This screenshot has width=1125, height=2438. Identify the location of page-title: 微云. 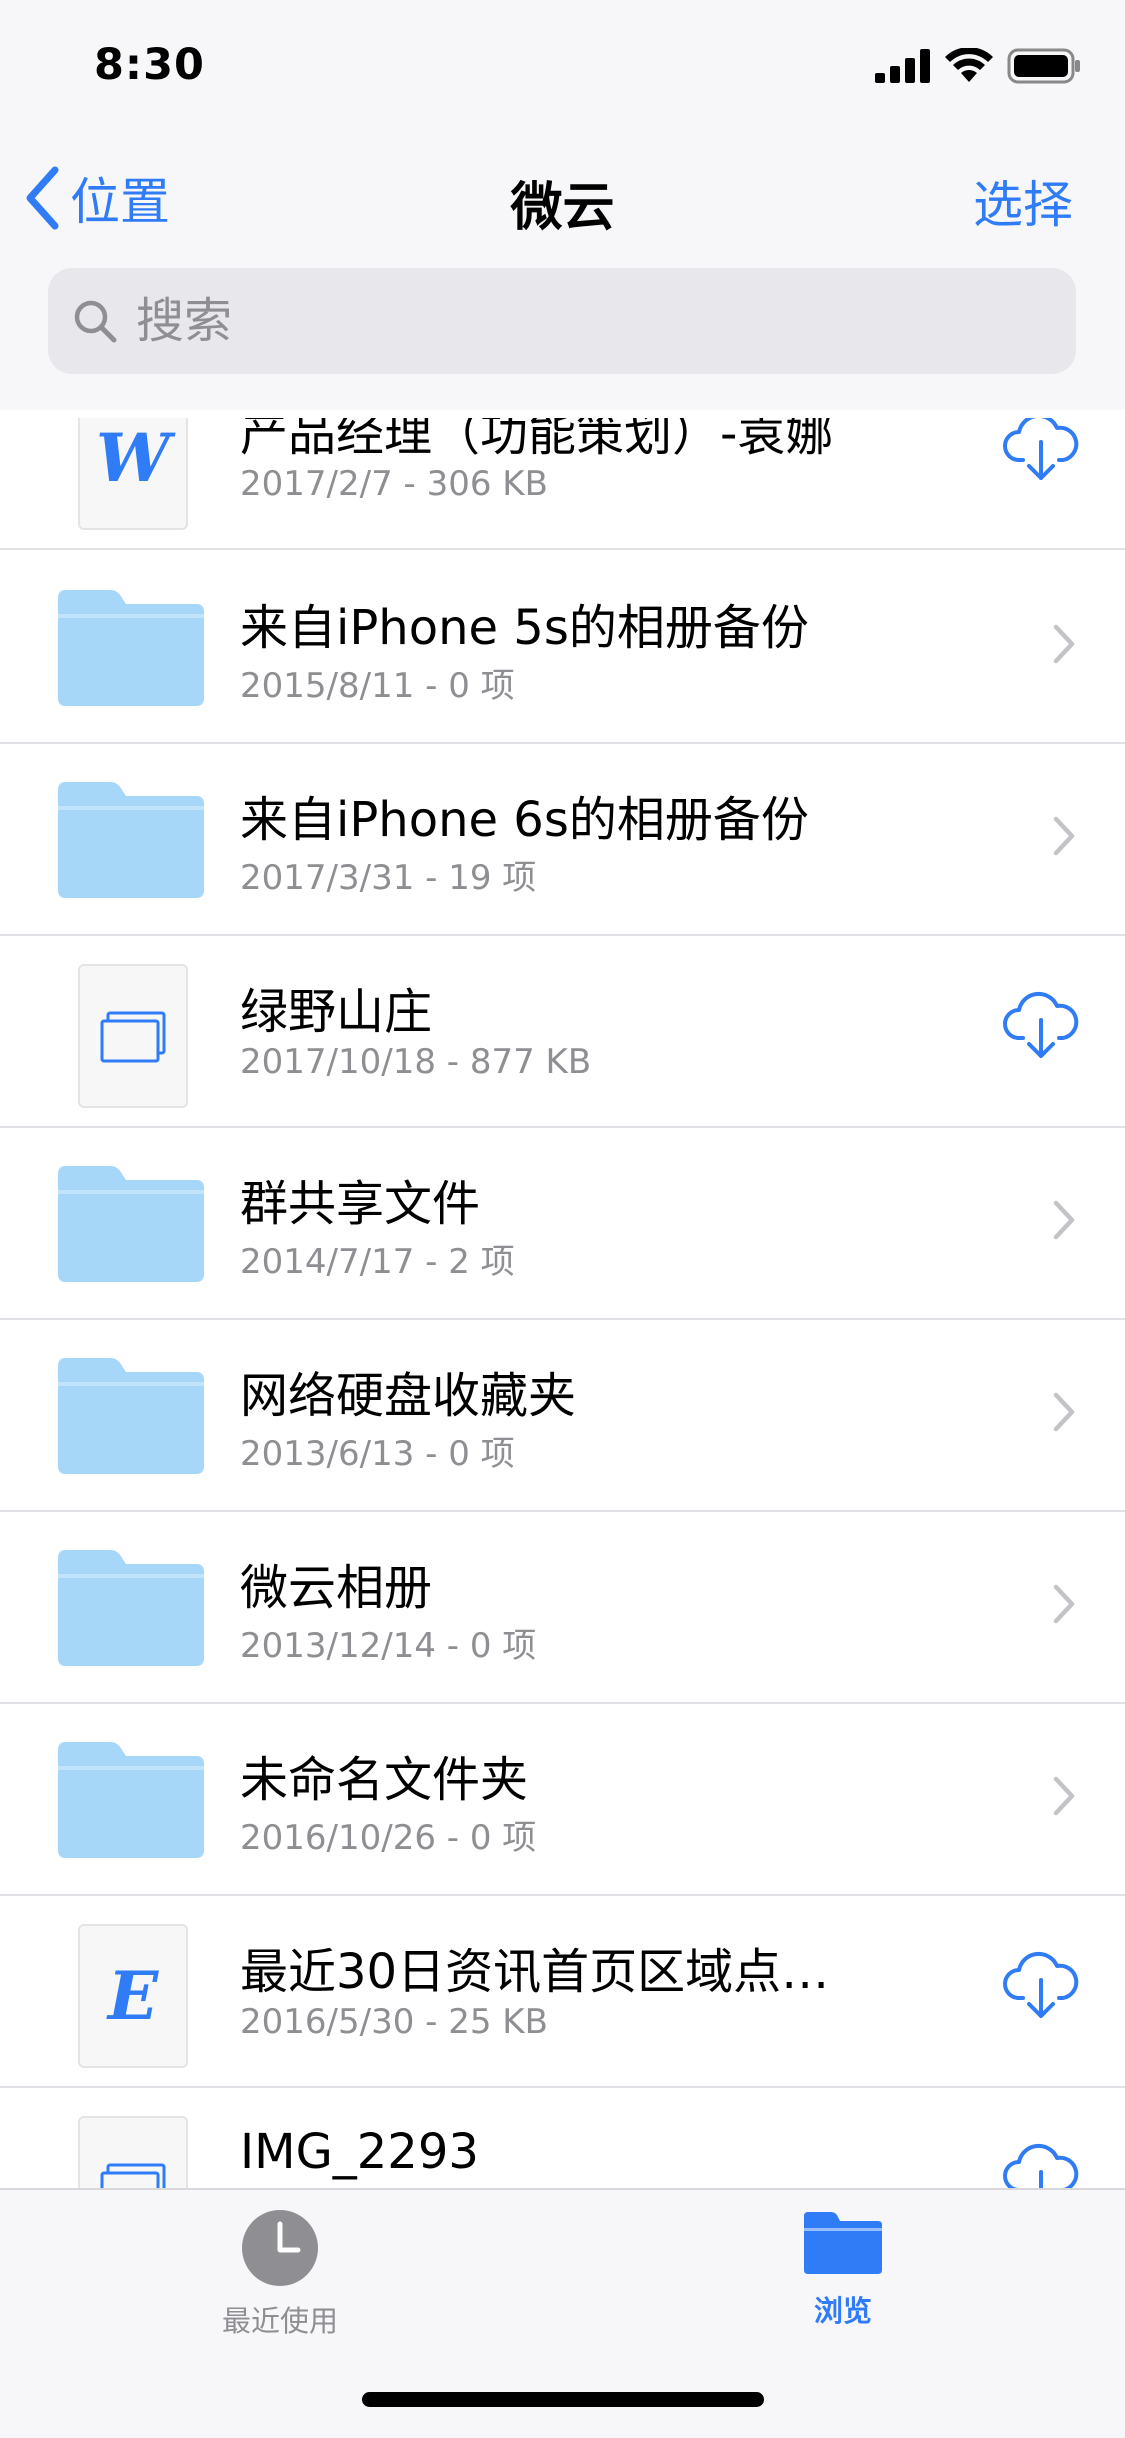
(562, 208).